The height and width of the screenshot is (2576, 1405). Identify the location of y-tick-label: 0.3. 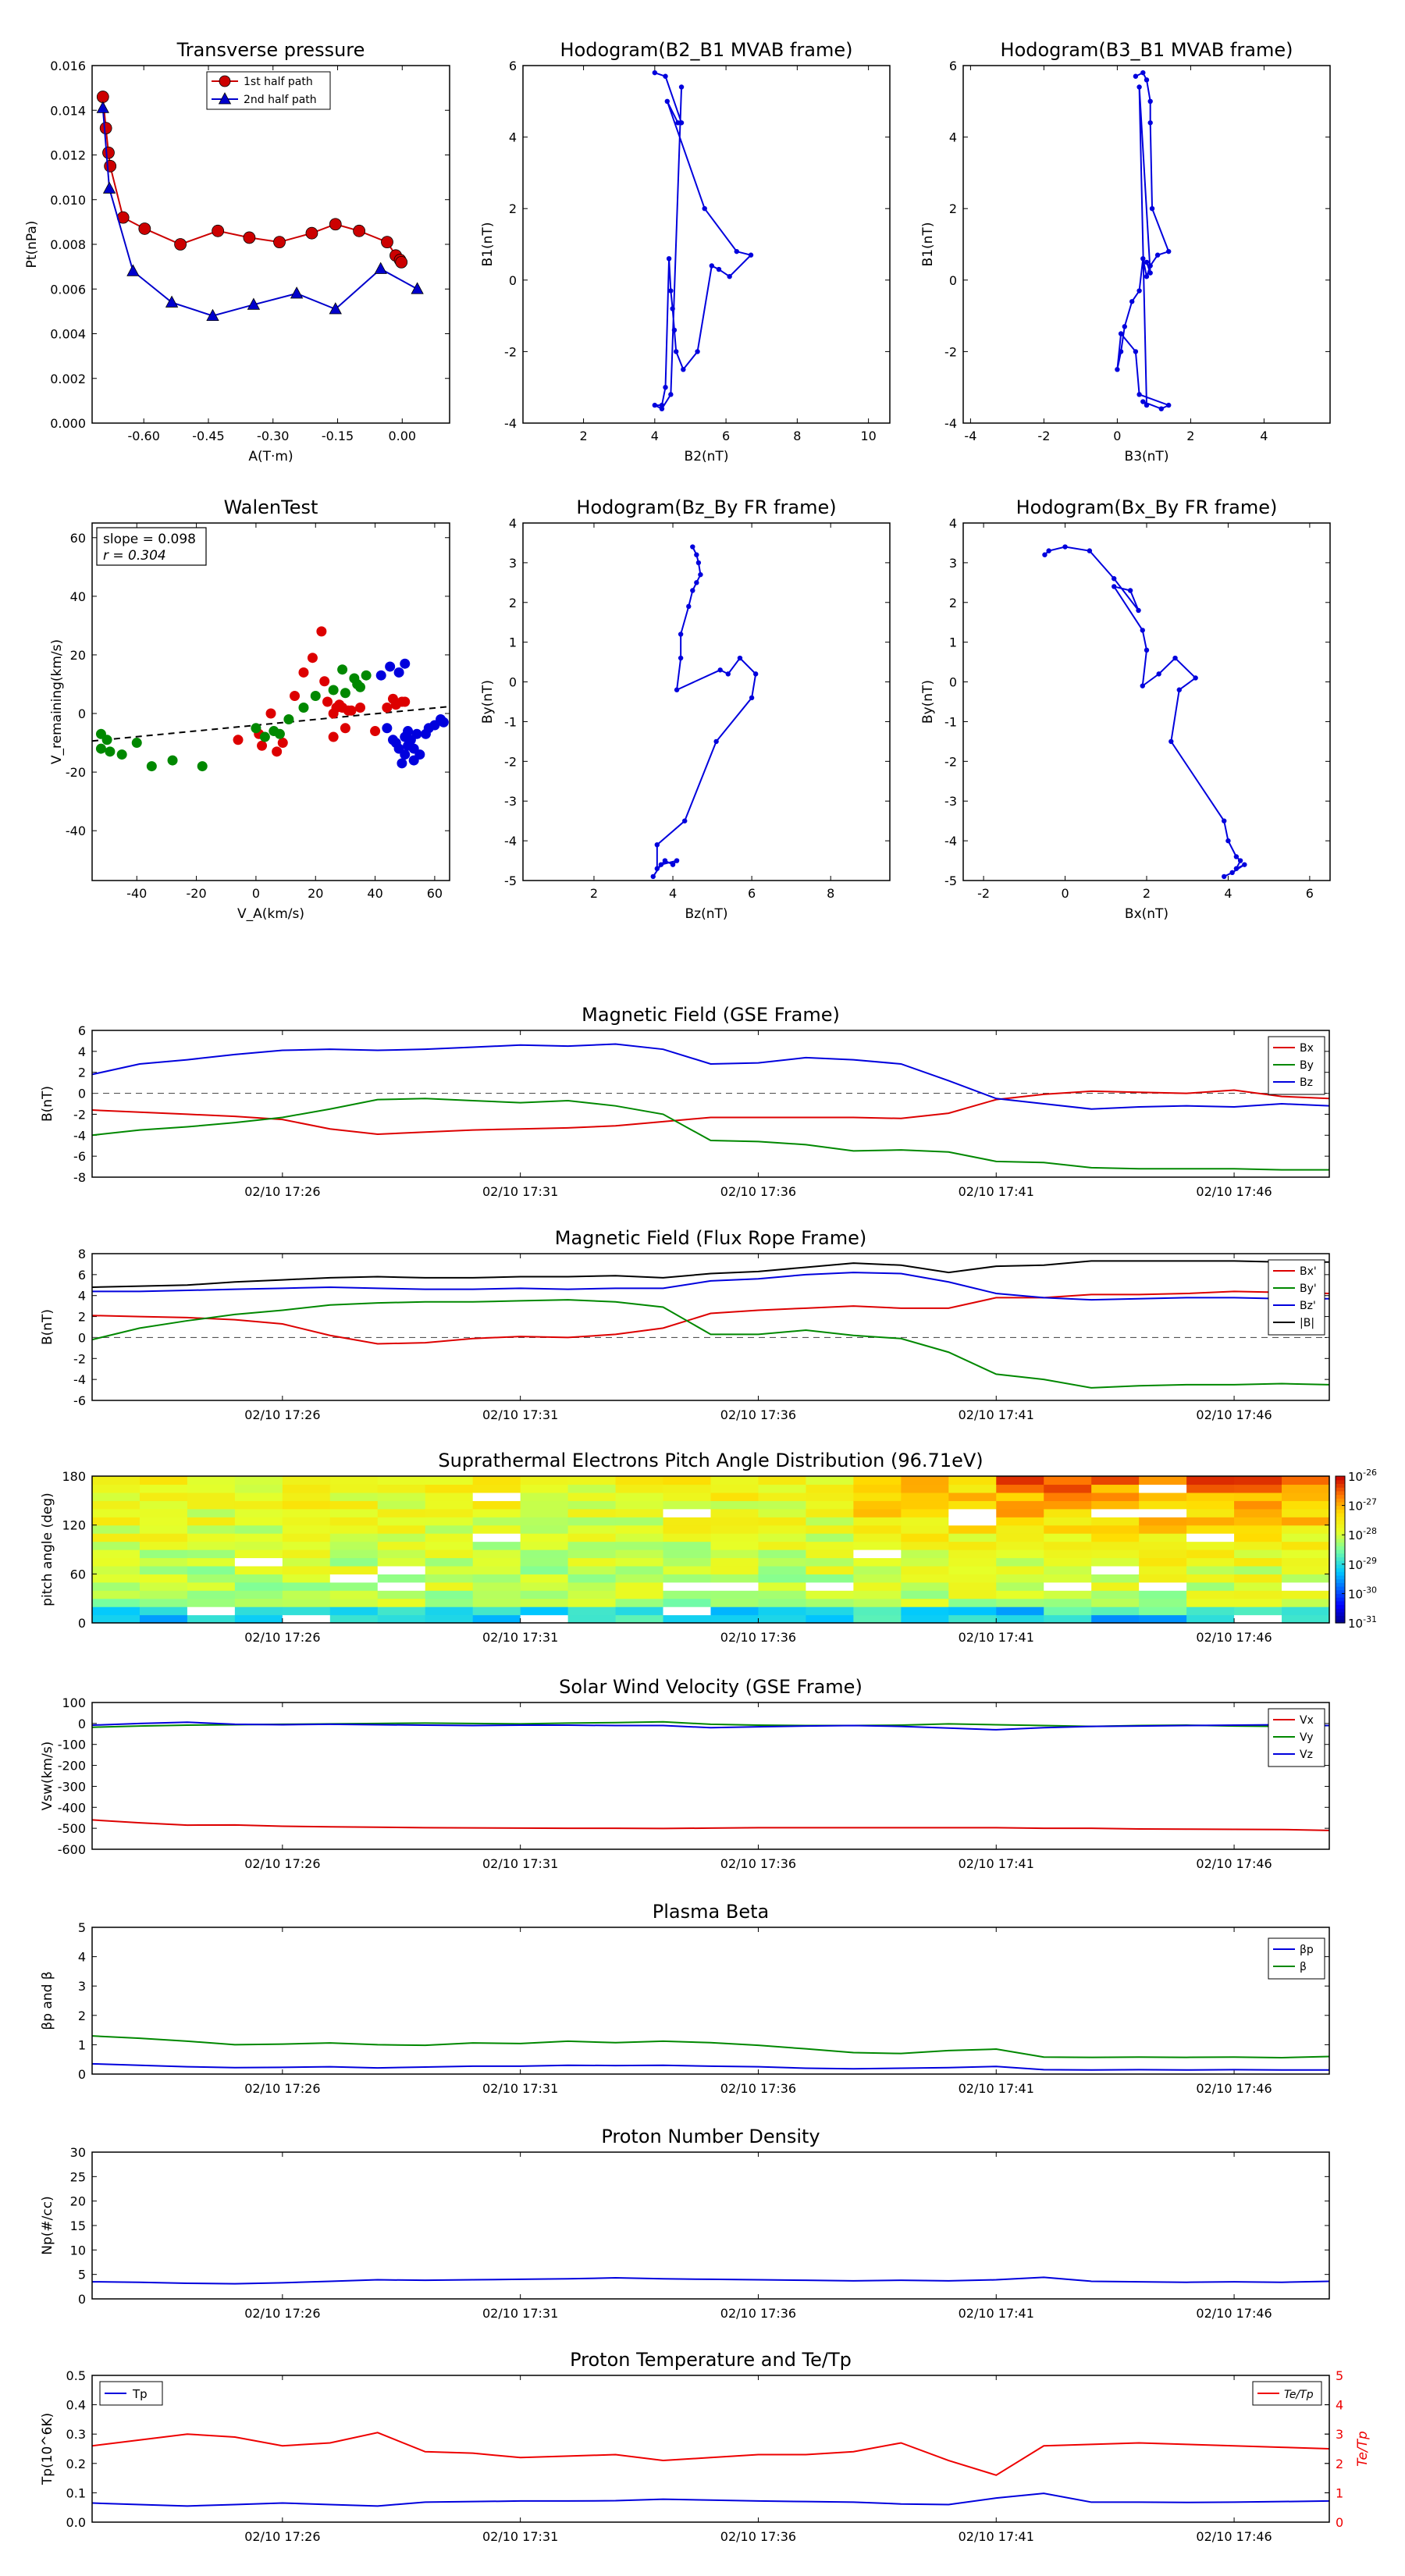
(76, 2434).